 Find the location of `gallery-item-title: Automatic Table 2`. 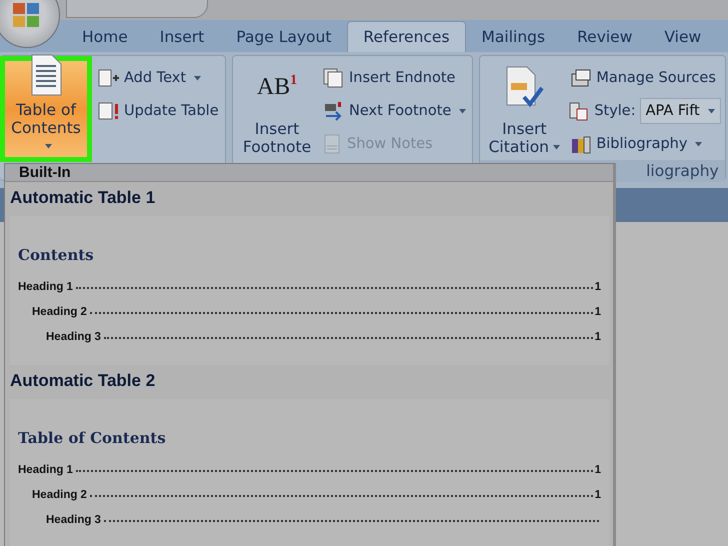

gallery-item-title: Automatic Table 2 is located at coordinates (82, 381).